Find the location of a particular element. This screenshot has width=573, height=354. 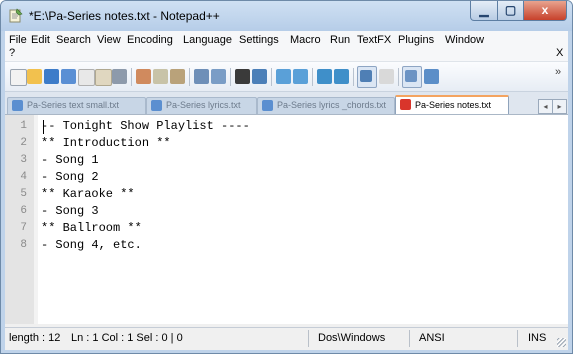

tab-pa-series-lyrics: Pa-Series lyrics.txt is located at coordinates (201, 105).